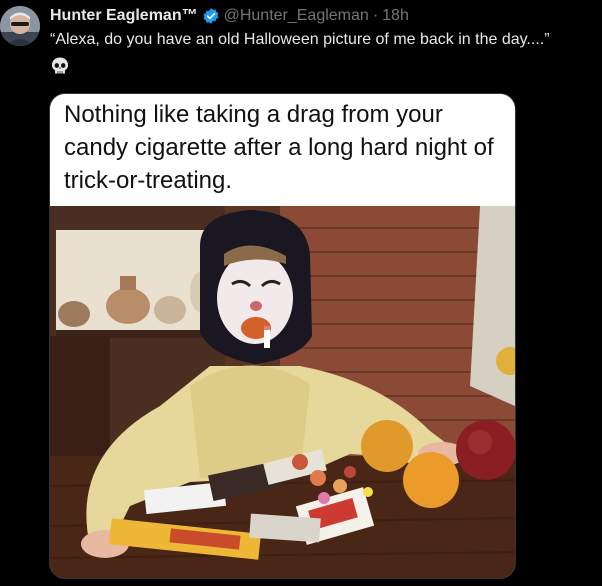  Describe the element at coordinates (296, 16) in the screenshot. I see `author-handle: @Hunter_Eagleman` at that location.